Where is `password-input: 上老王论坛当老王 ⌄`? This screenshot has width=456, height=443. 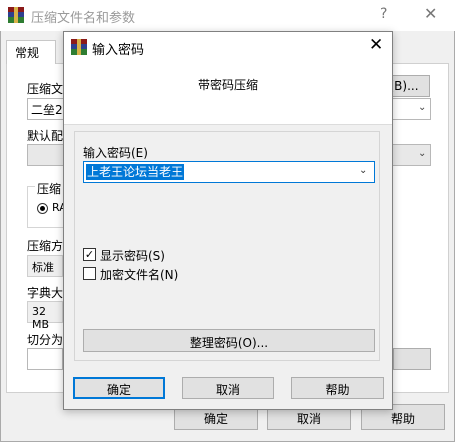
password-input: 上老王论坛当老王 ⌄ is located at coordinates (229, 172).